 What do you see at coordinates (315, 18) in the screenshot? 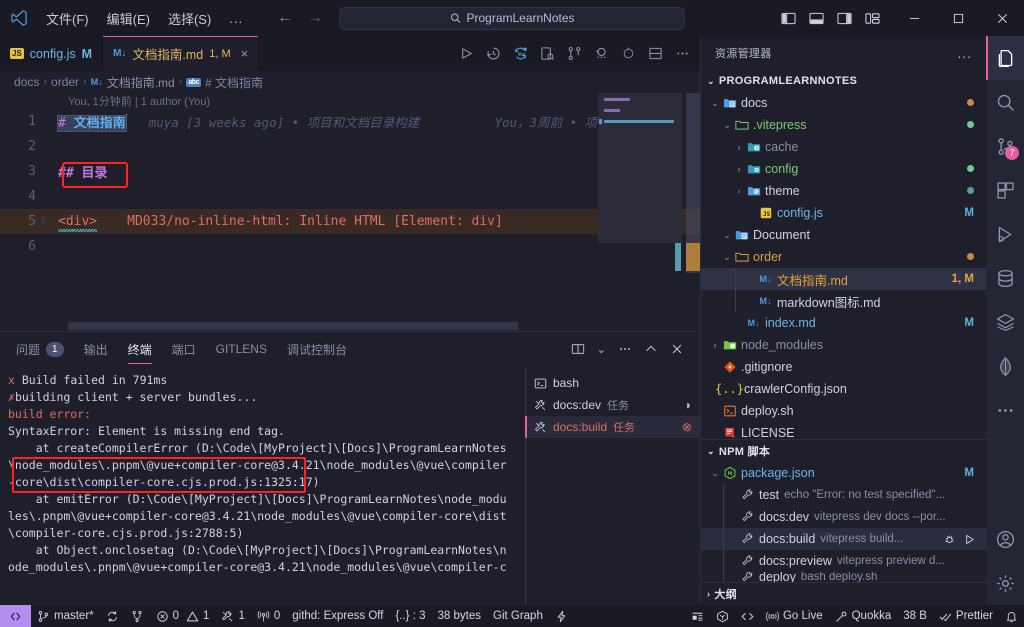
I see `go-forward-icon: →` at bounding box center [315, 18].